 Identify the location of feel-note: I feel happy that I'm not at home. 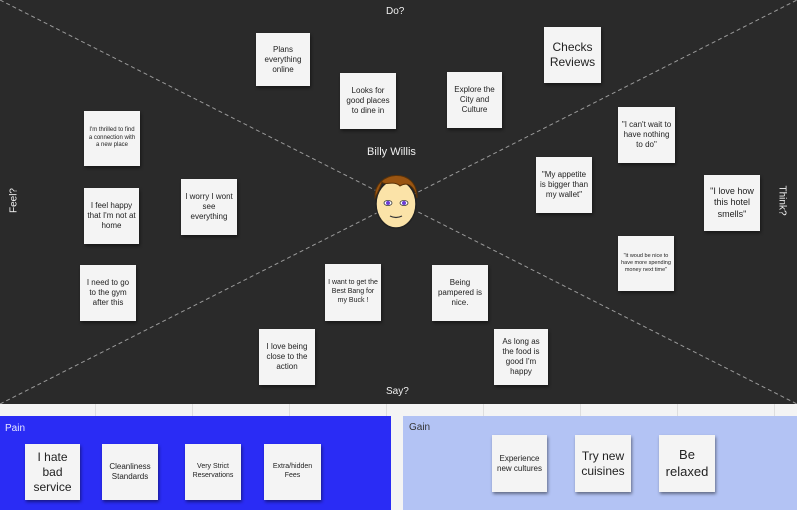
(111, 216).